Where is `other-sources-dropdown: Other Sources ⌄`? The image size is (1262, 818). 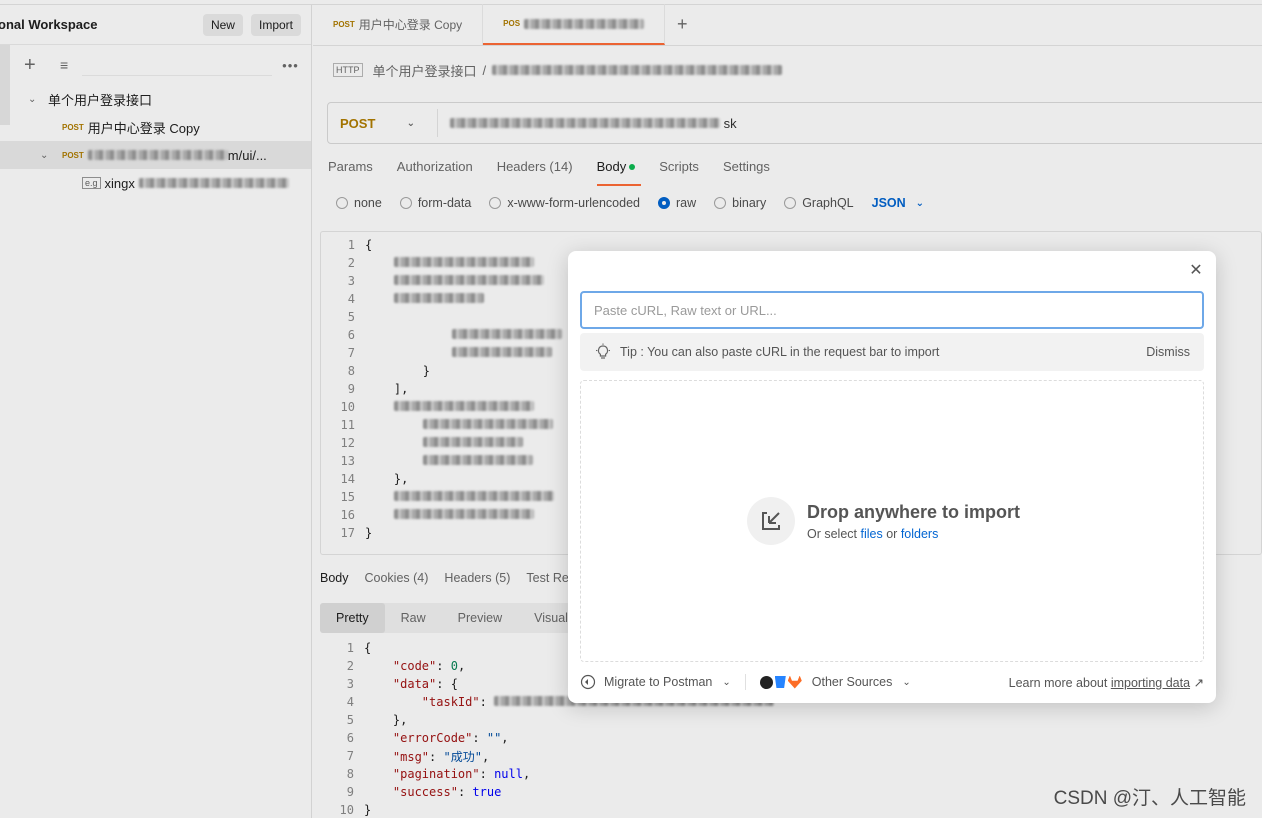
other-sources-dropdown: Other Sources ⌄ is located at coordinates (835, 682).